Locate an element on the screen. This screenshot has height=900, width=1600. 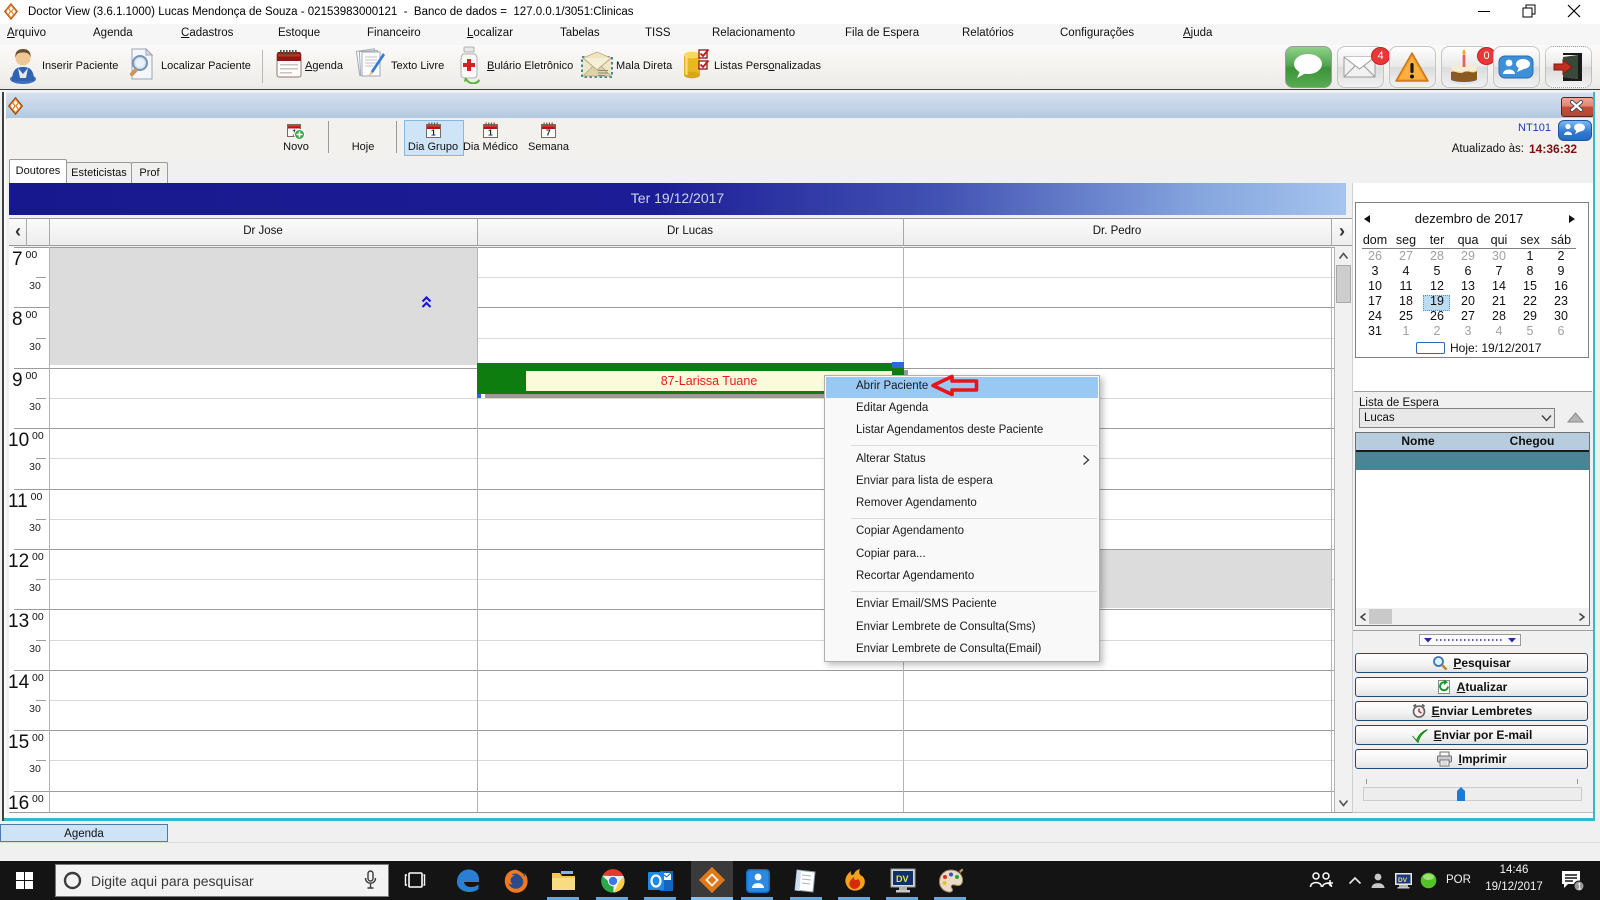
svg-text: 7 is located at coordinates (548, 133).